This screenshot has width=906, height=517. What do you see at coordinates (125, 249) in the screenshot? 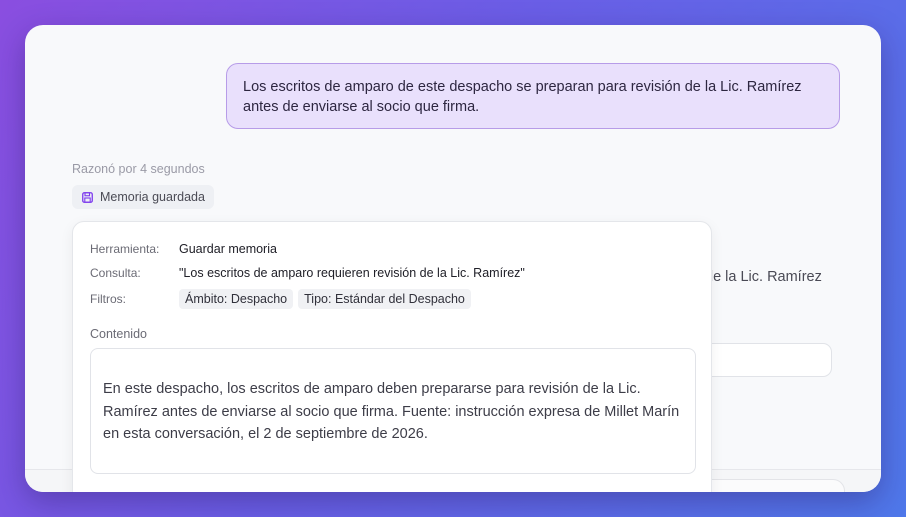
I see `tool-label: Herramienta:` at bounding box center [125, 249].